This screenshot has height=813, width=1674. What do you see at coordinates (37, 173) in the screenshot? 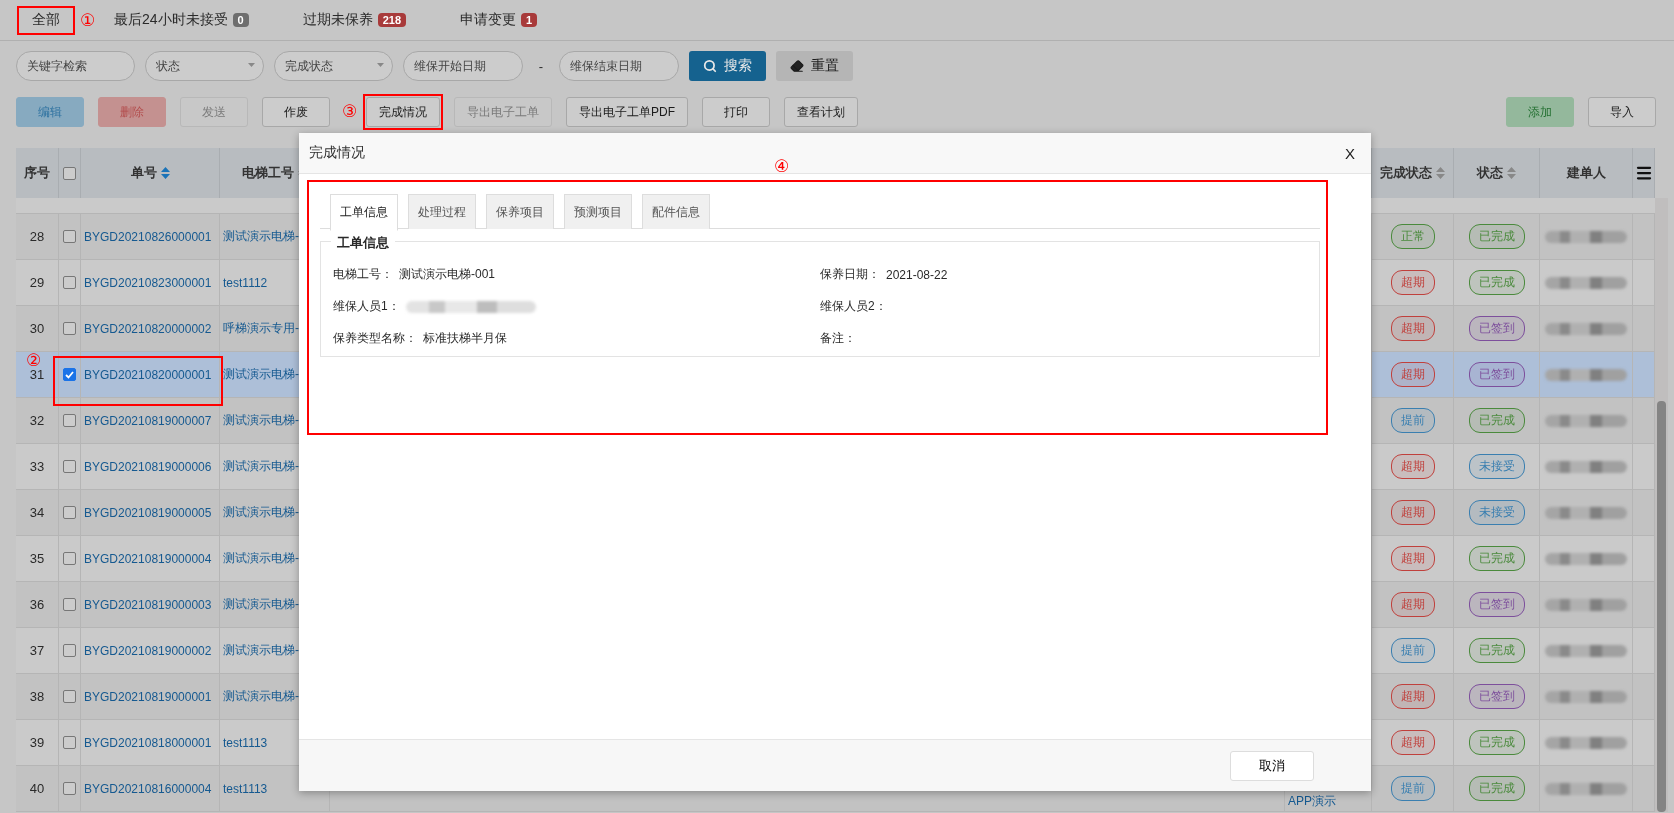
I see `column-header: 序号` at bounding box center [37, 173].